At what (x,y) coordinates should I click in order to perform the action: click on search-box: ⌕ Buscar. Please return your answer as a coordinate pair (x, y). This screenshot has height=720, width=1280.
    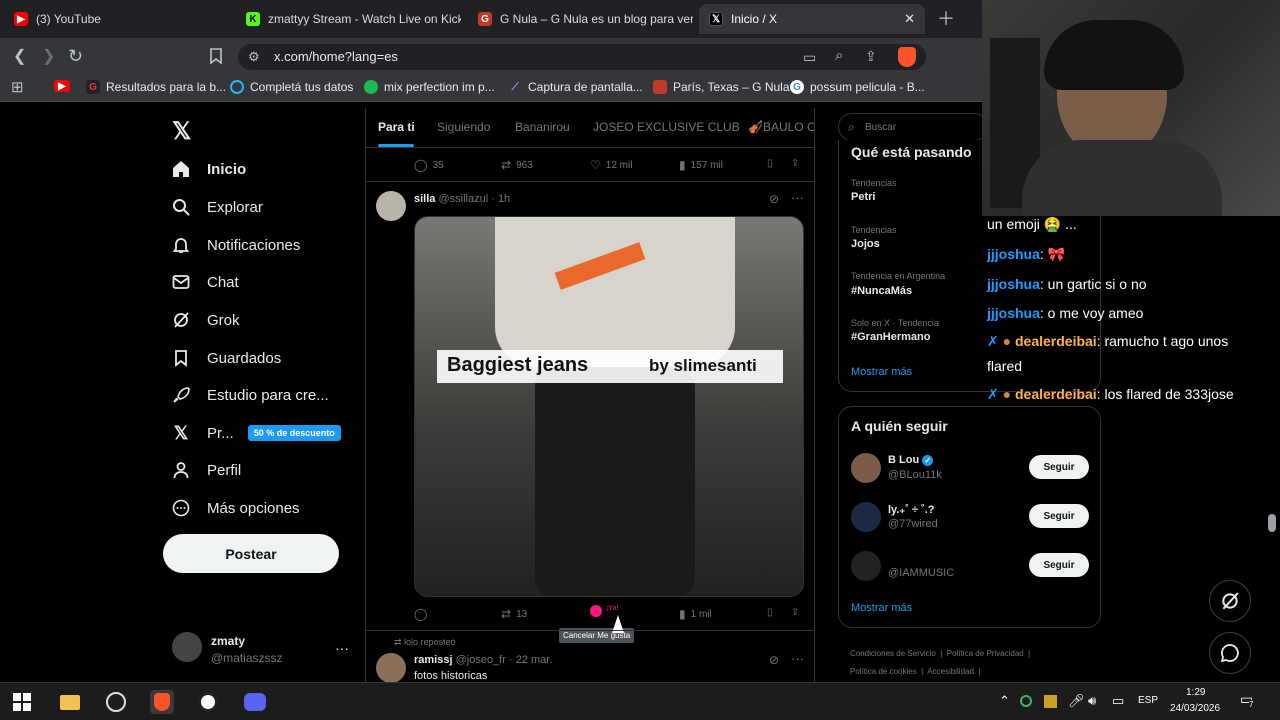
    Looking at the image, I should click on (913, 127).